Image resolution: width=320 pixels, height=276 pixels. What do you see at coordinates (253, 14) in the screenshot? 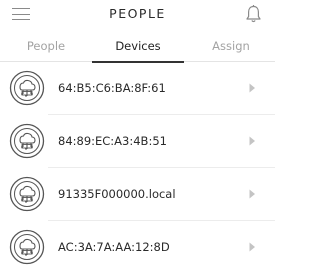
I see `bell-icon` at bounding box center [253, 14].